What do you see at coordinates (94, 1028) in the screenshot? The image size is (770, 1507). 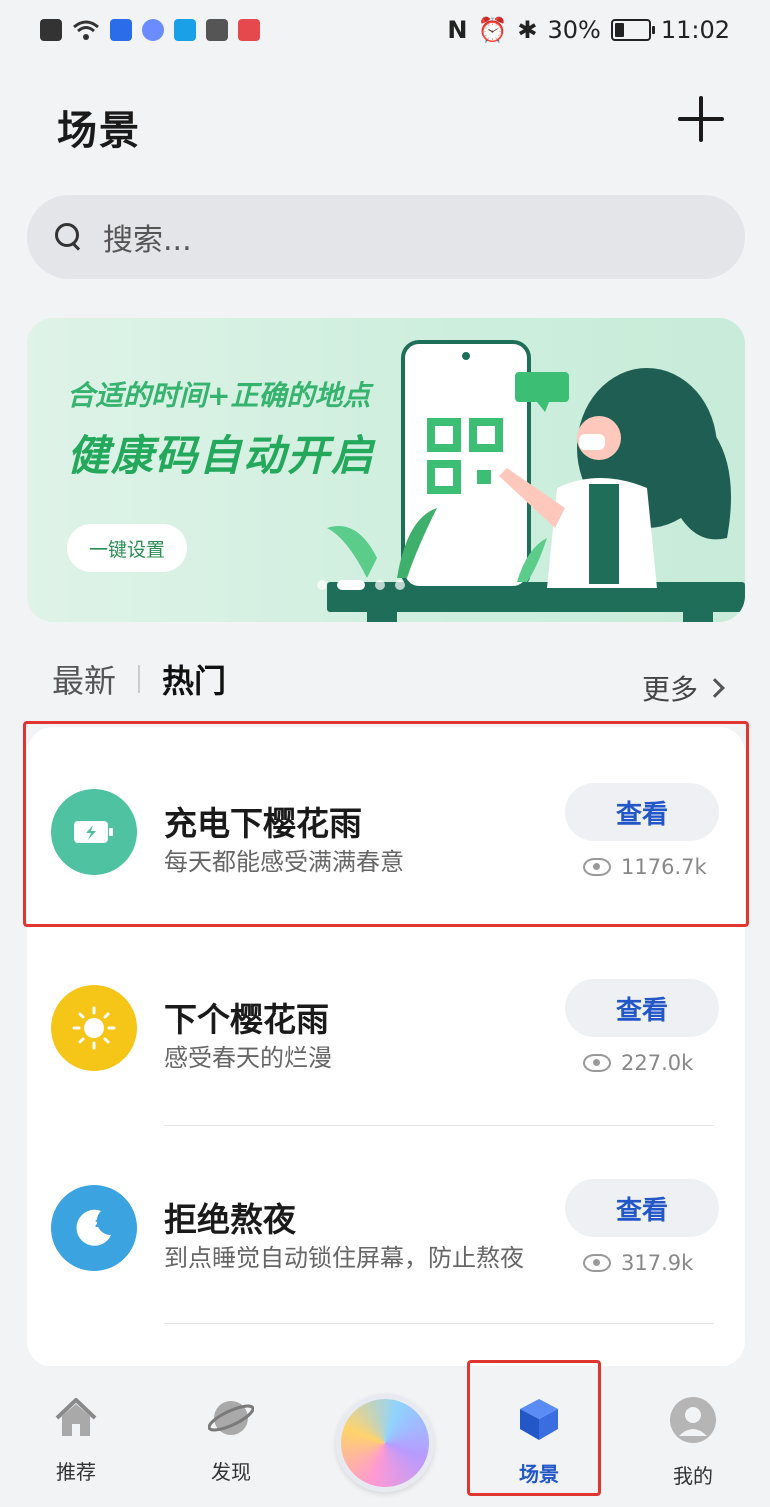 I see `sun-icon` at bounding box center [94, 1028].